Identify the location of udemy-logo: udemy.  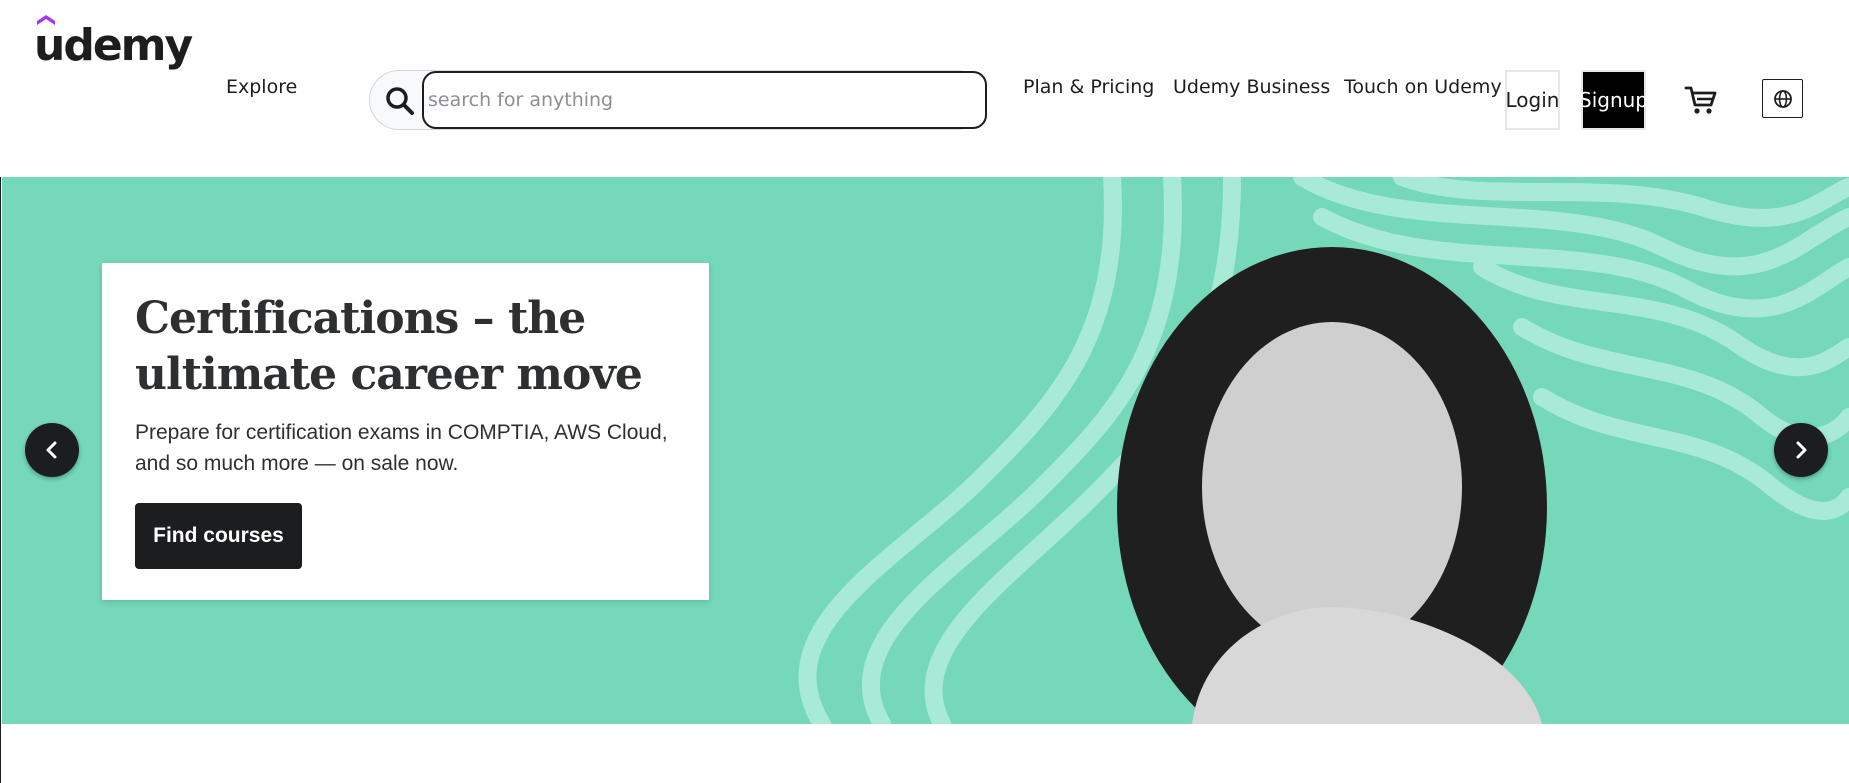
(113, 42).